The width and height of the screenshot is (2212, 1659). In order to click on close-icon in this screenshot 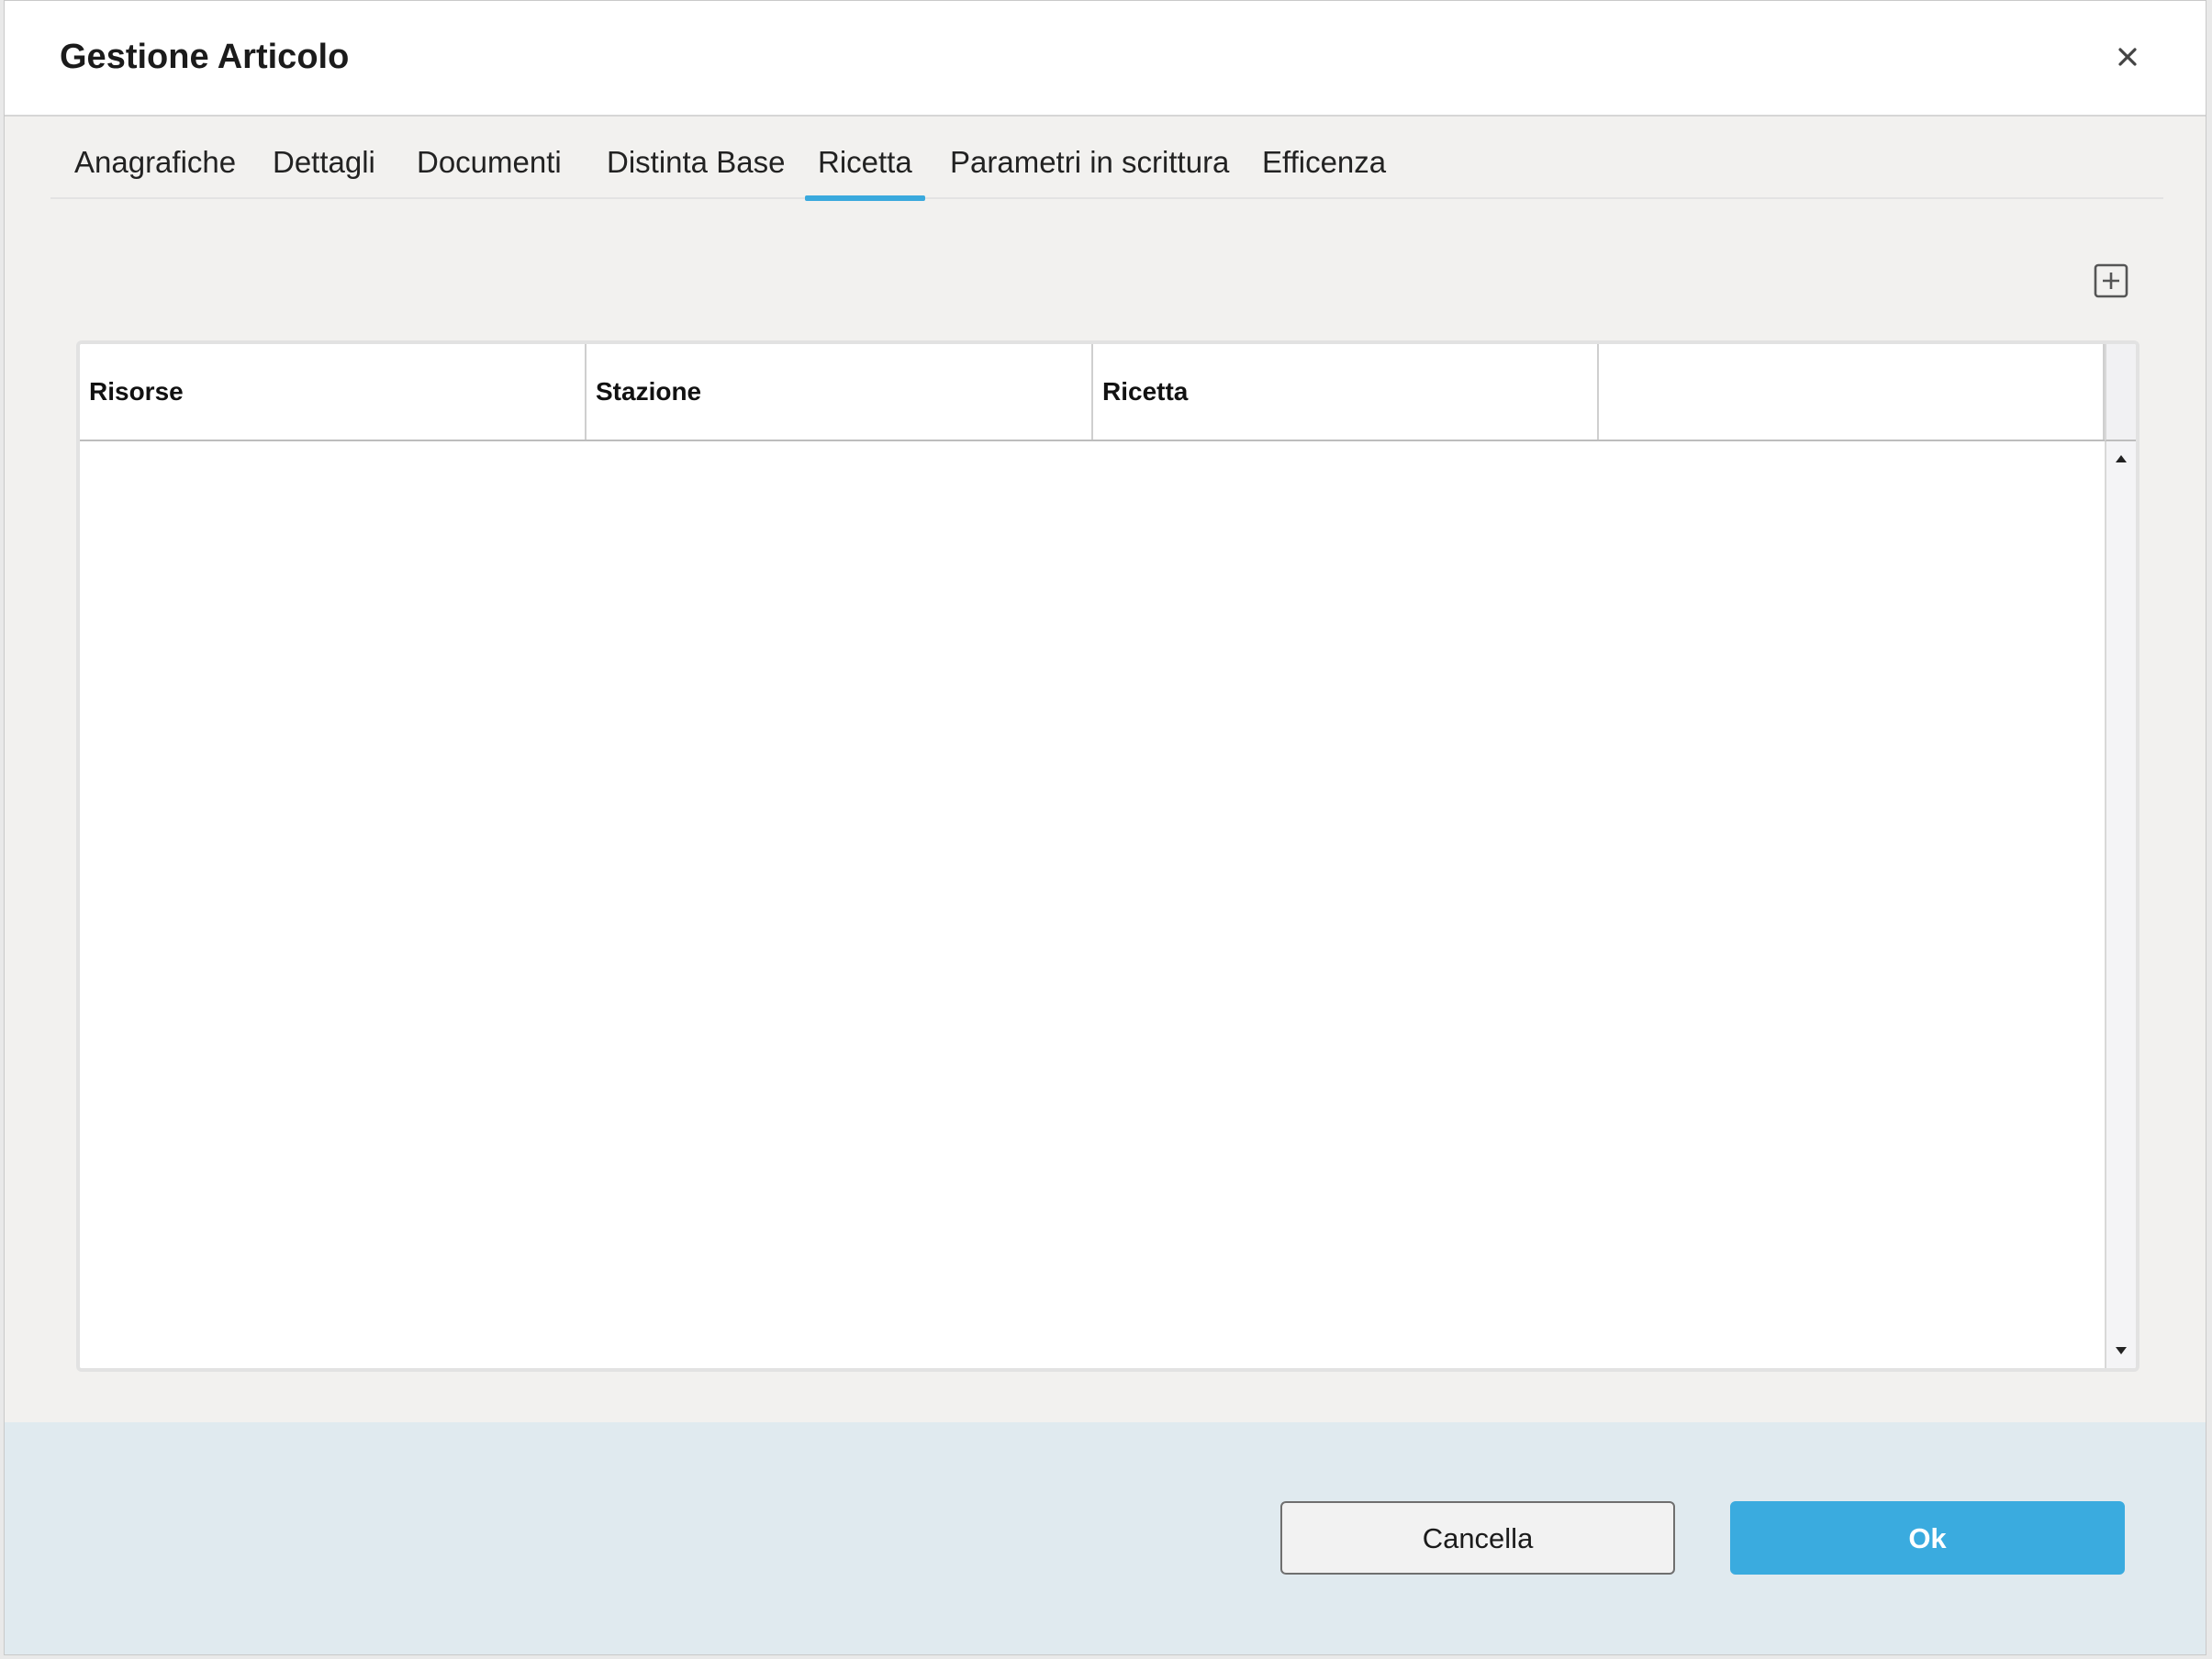, I will do `click(2127, 57)`.